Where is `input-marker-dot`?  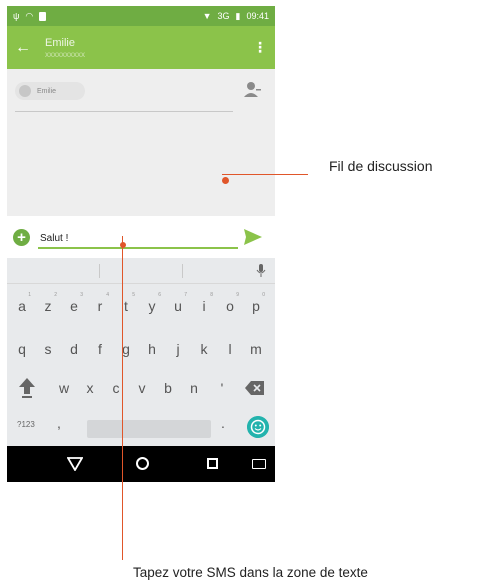 input-marker-dot is located at coordinates (123, 245).